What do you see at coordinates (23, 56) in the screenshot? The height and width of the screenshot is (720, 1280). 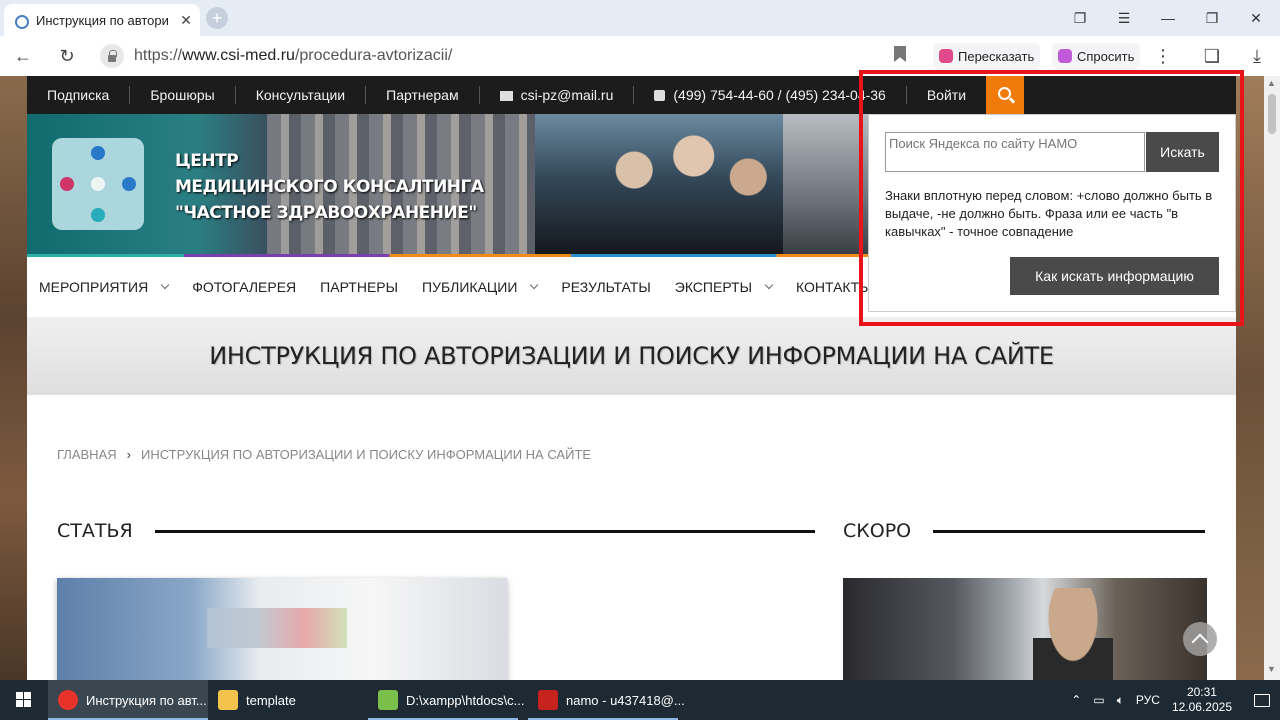 I see `back-arrow-icon: ←` at bounding box center [23, 56].